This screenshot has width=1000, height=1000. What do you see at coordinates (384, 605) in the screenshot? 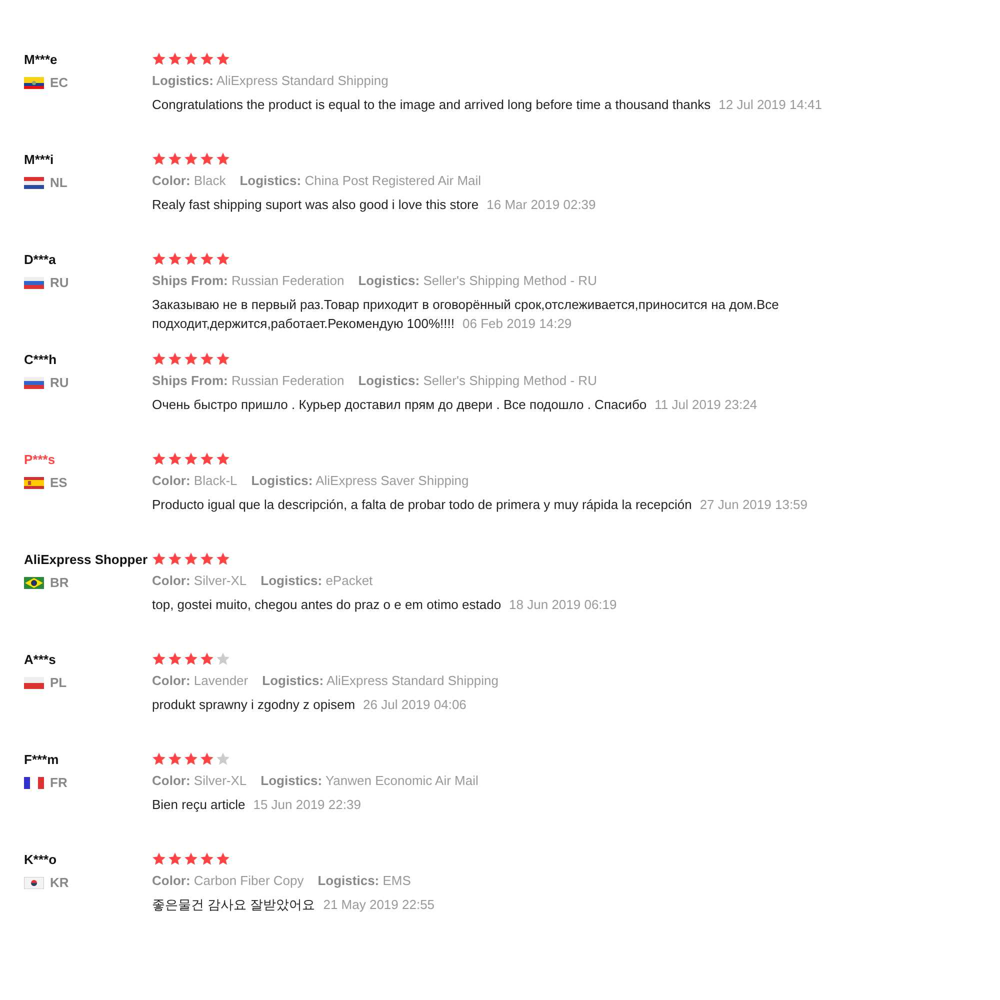
I see `review-text: top, gostei muito, chegou antes do praz o e em otimo estado 18 Jun 2019 06:19` at bounding box center [384, 605].